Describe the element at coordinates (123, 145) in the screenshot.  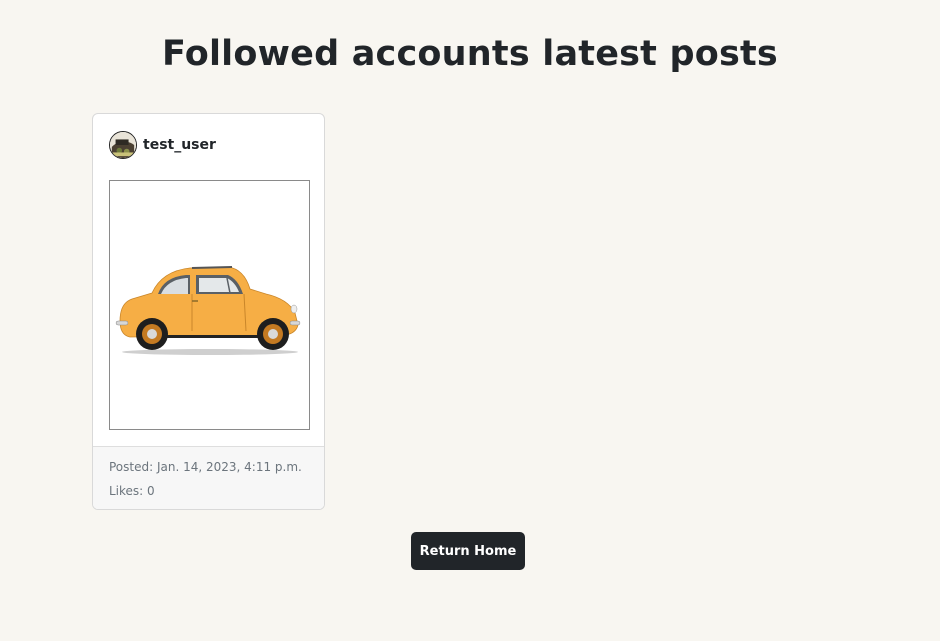
I see `avatar` at that location.